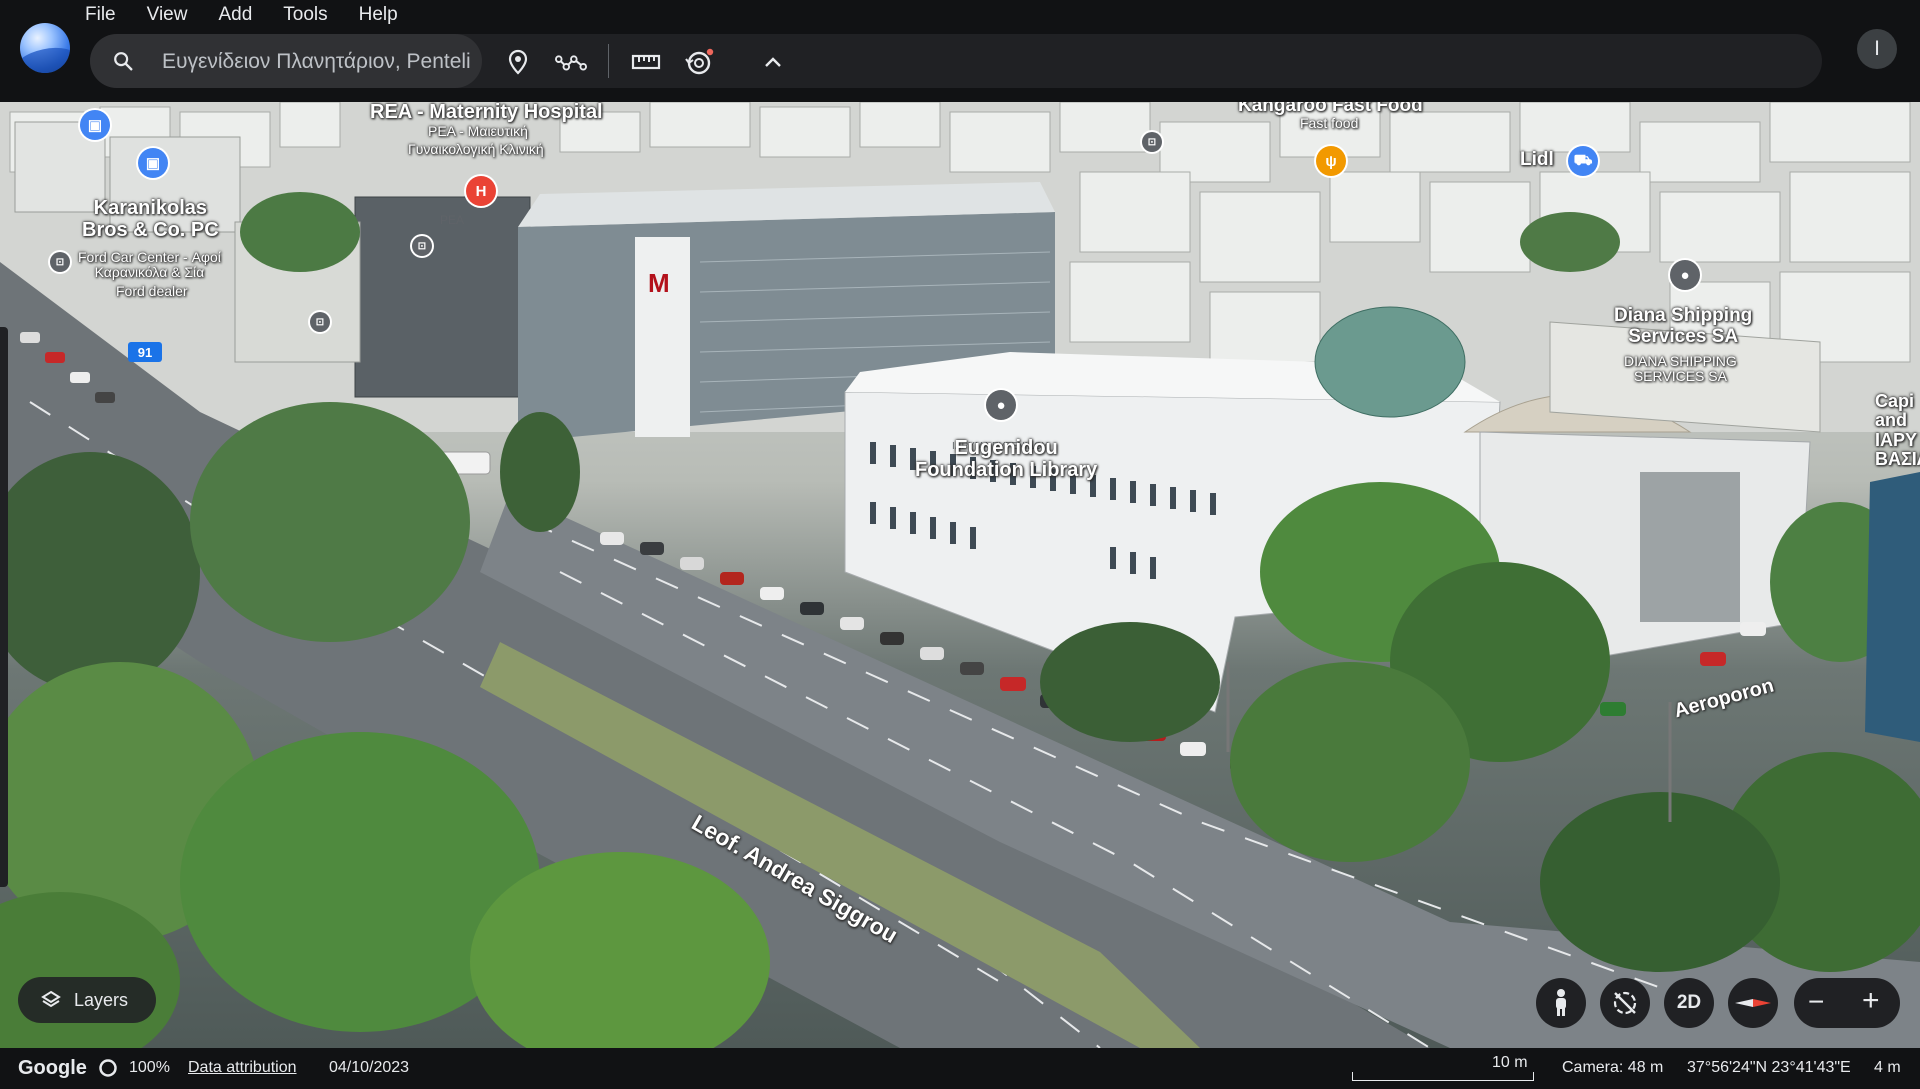 The image size is (1920, 1089). Describe the element at coordinates (1537, 160) in the screenshot. I see `lidl-label: Lidl` at that location.